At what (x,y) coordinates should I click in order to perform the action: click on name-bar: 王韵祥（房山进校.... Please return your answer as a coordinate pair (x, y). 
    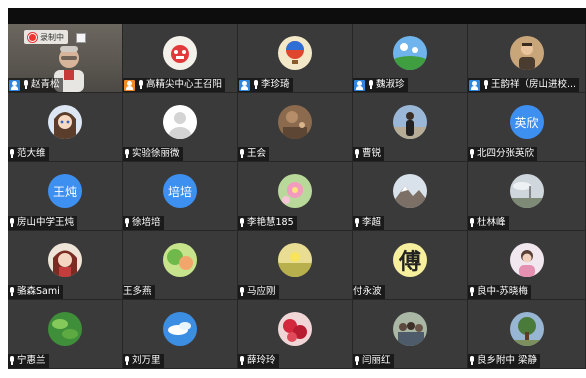
    Looking at the image, I should click on (524, 85).